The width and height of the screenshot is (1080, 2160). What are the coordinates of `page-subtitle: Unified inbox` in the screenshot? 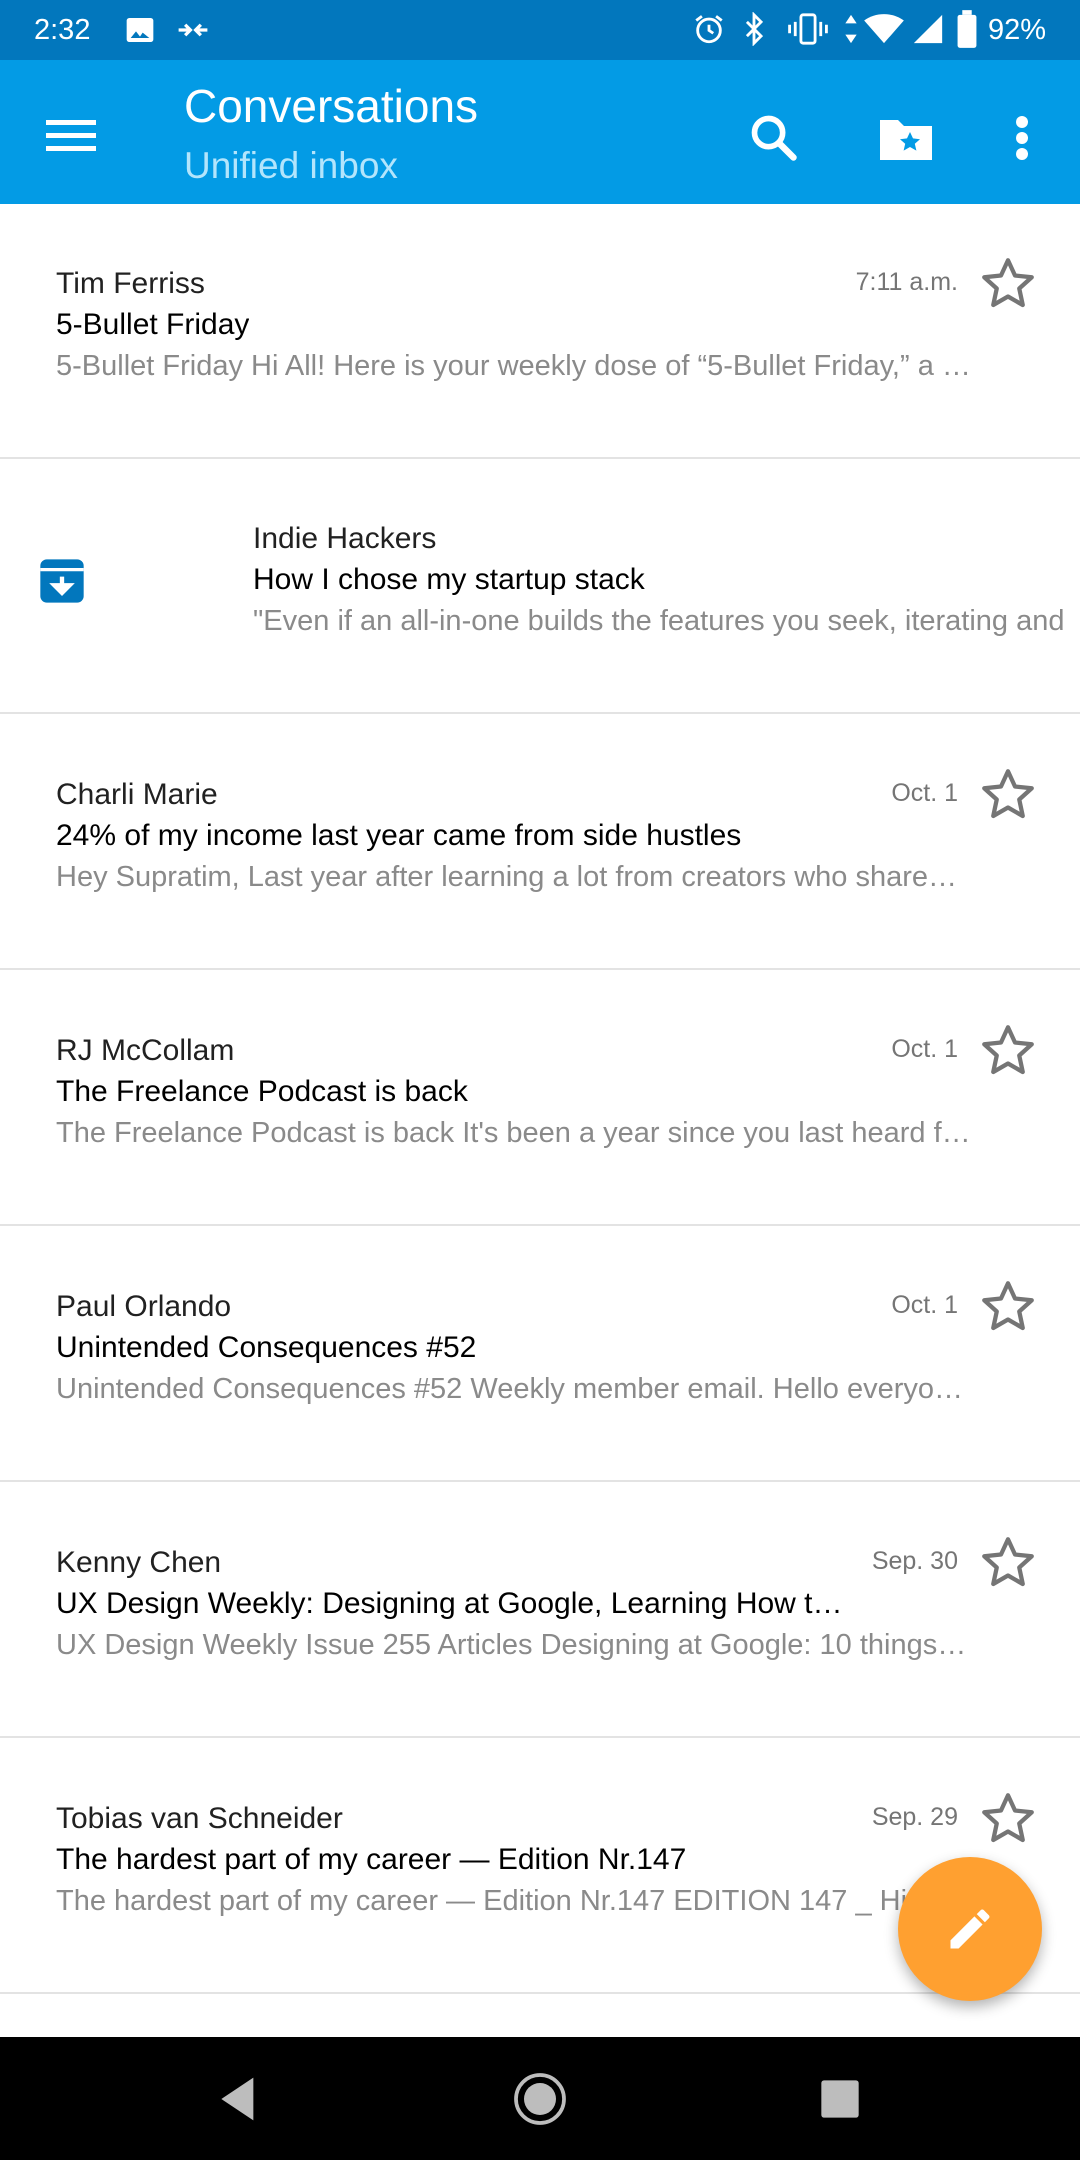 It's located at (291, 165).